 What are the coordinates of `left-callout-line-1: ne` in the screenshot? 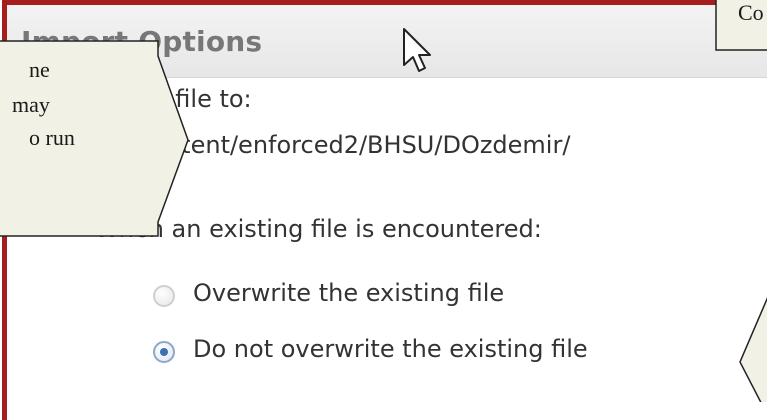 It's located at (39, 69).